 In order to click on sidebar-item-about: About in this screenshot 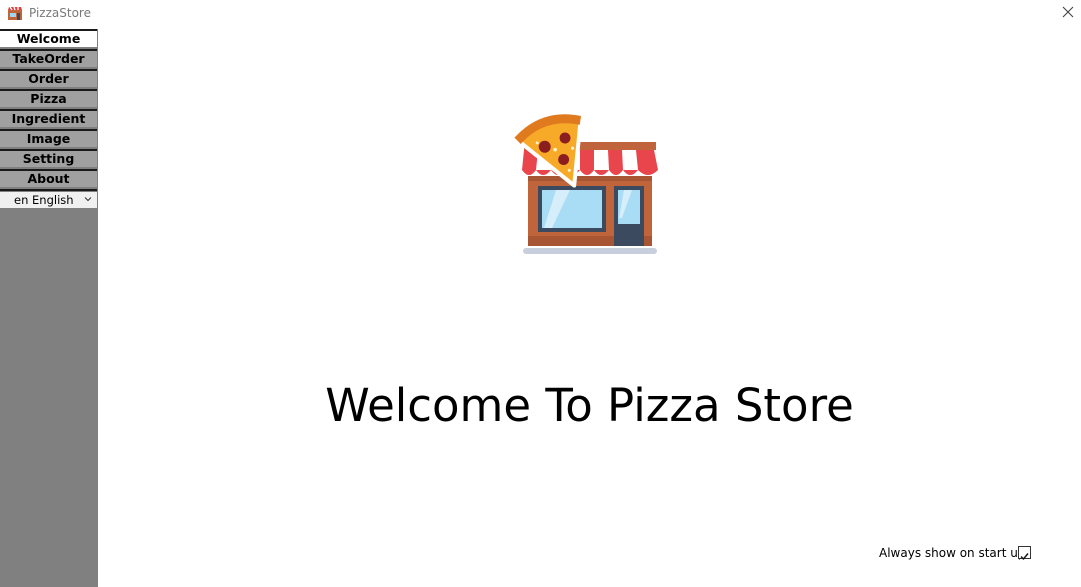, I will do `click(48, 178)`.